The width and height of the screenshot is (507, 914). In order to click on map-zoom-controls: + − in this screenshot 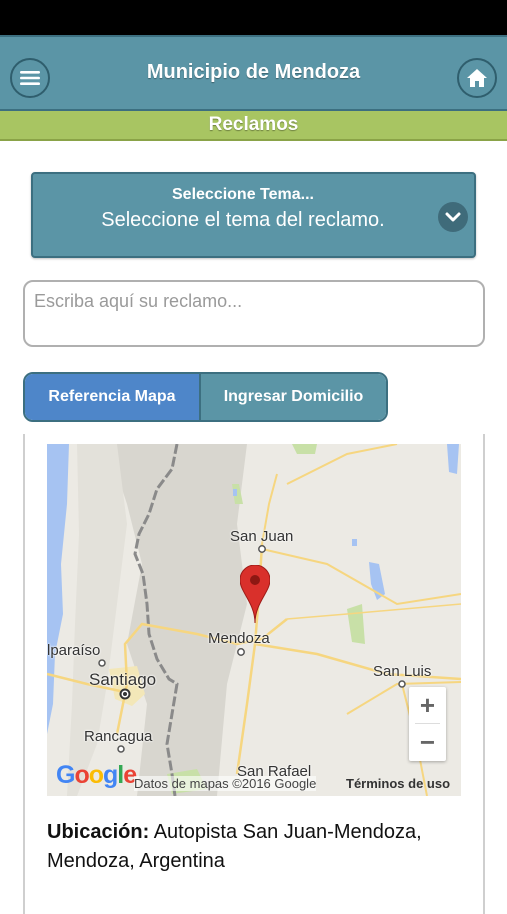, I will do `click(427, 724)`.